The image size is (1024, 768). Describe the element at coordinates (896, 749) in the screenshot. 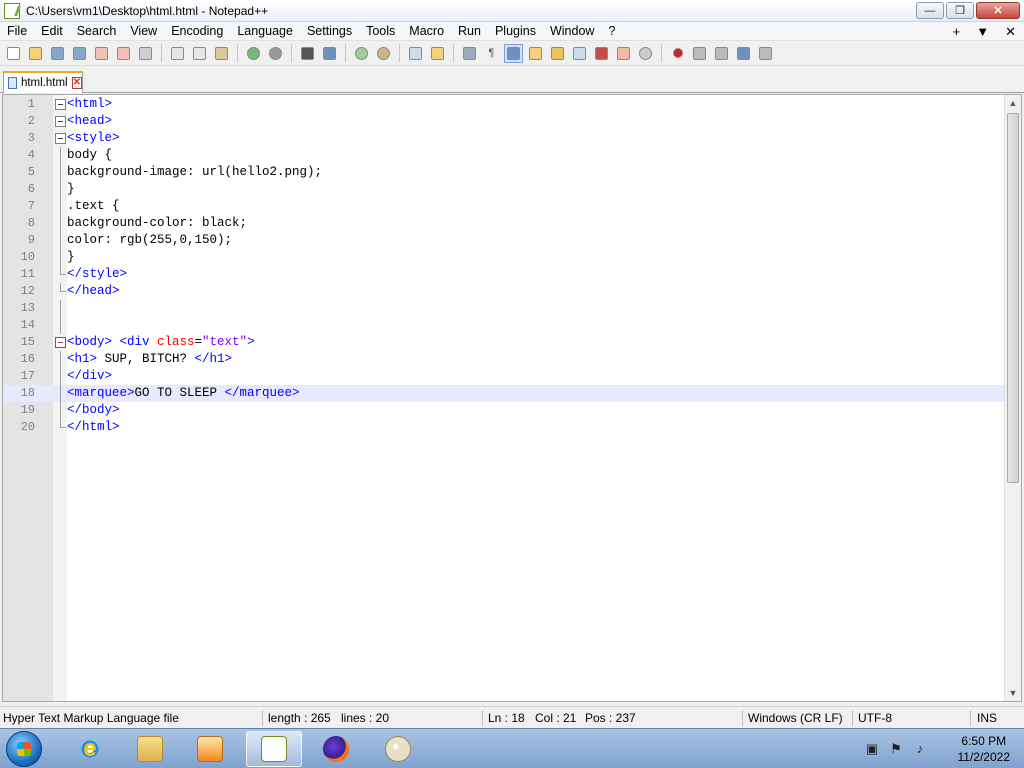

I see `action-center-icon: ⚑` at that location.